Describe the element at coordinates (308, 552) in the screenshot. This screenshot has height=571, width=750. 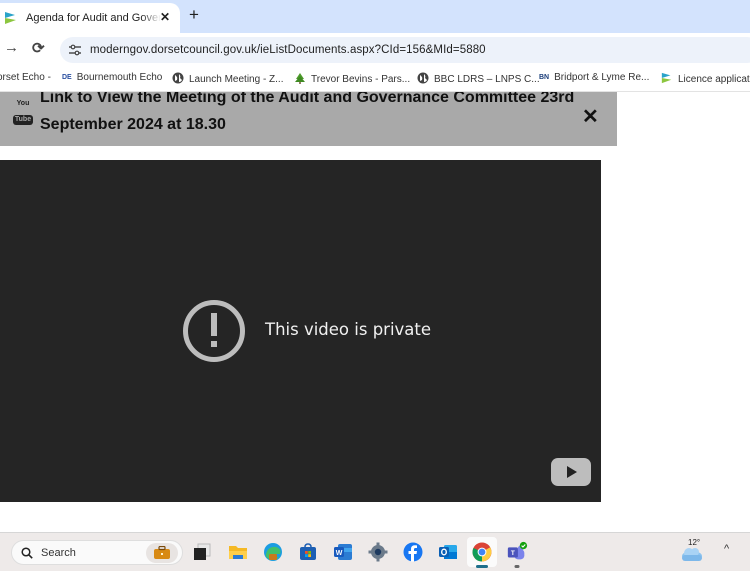
I see `microsoft-store-icon` at that location.